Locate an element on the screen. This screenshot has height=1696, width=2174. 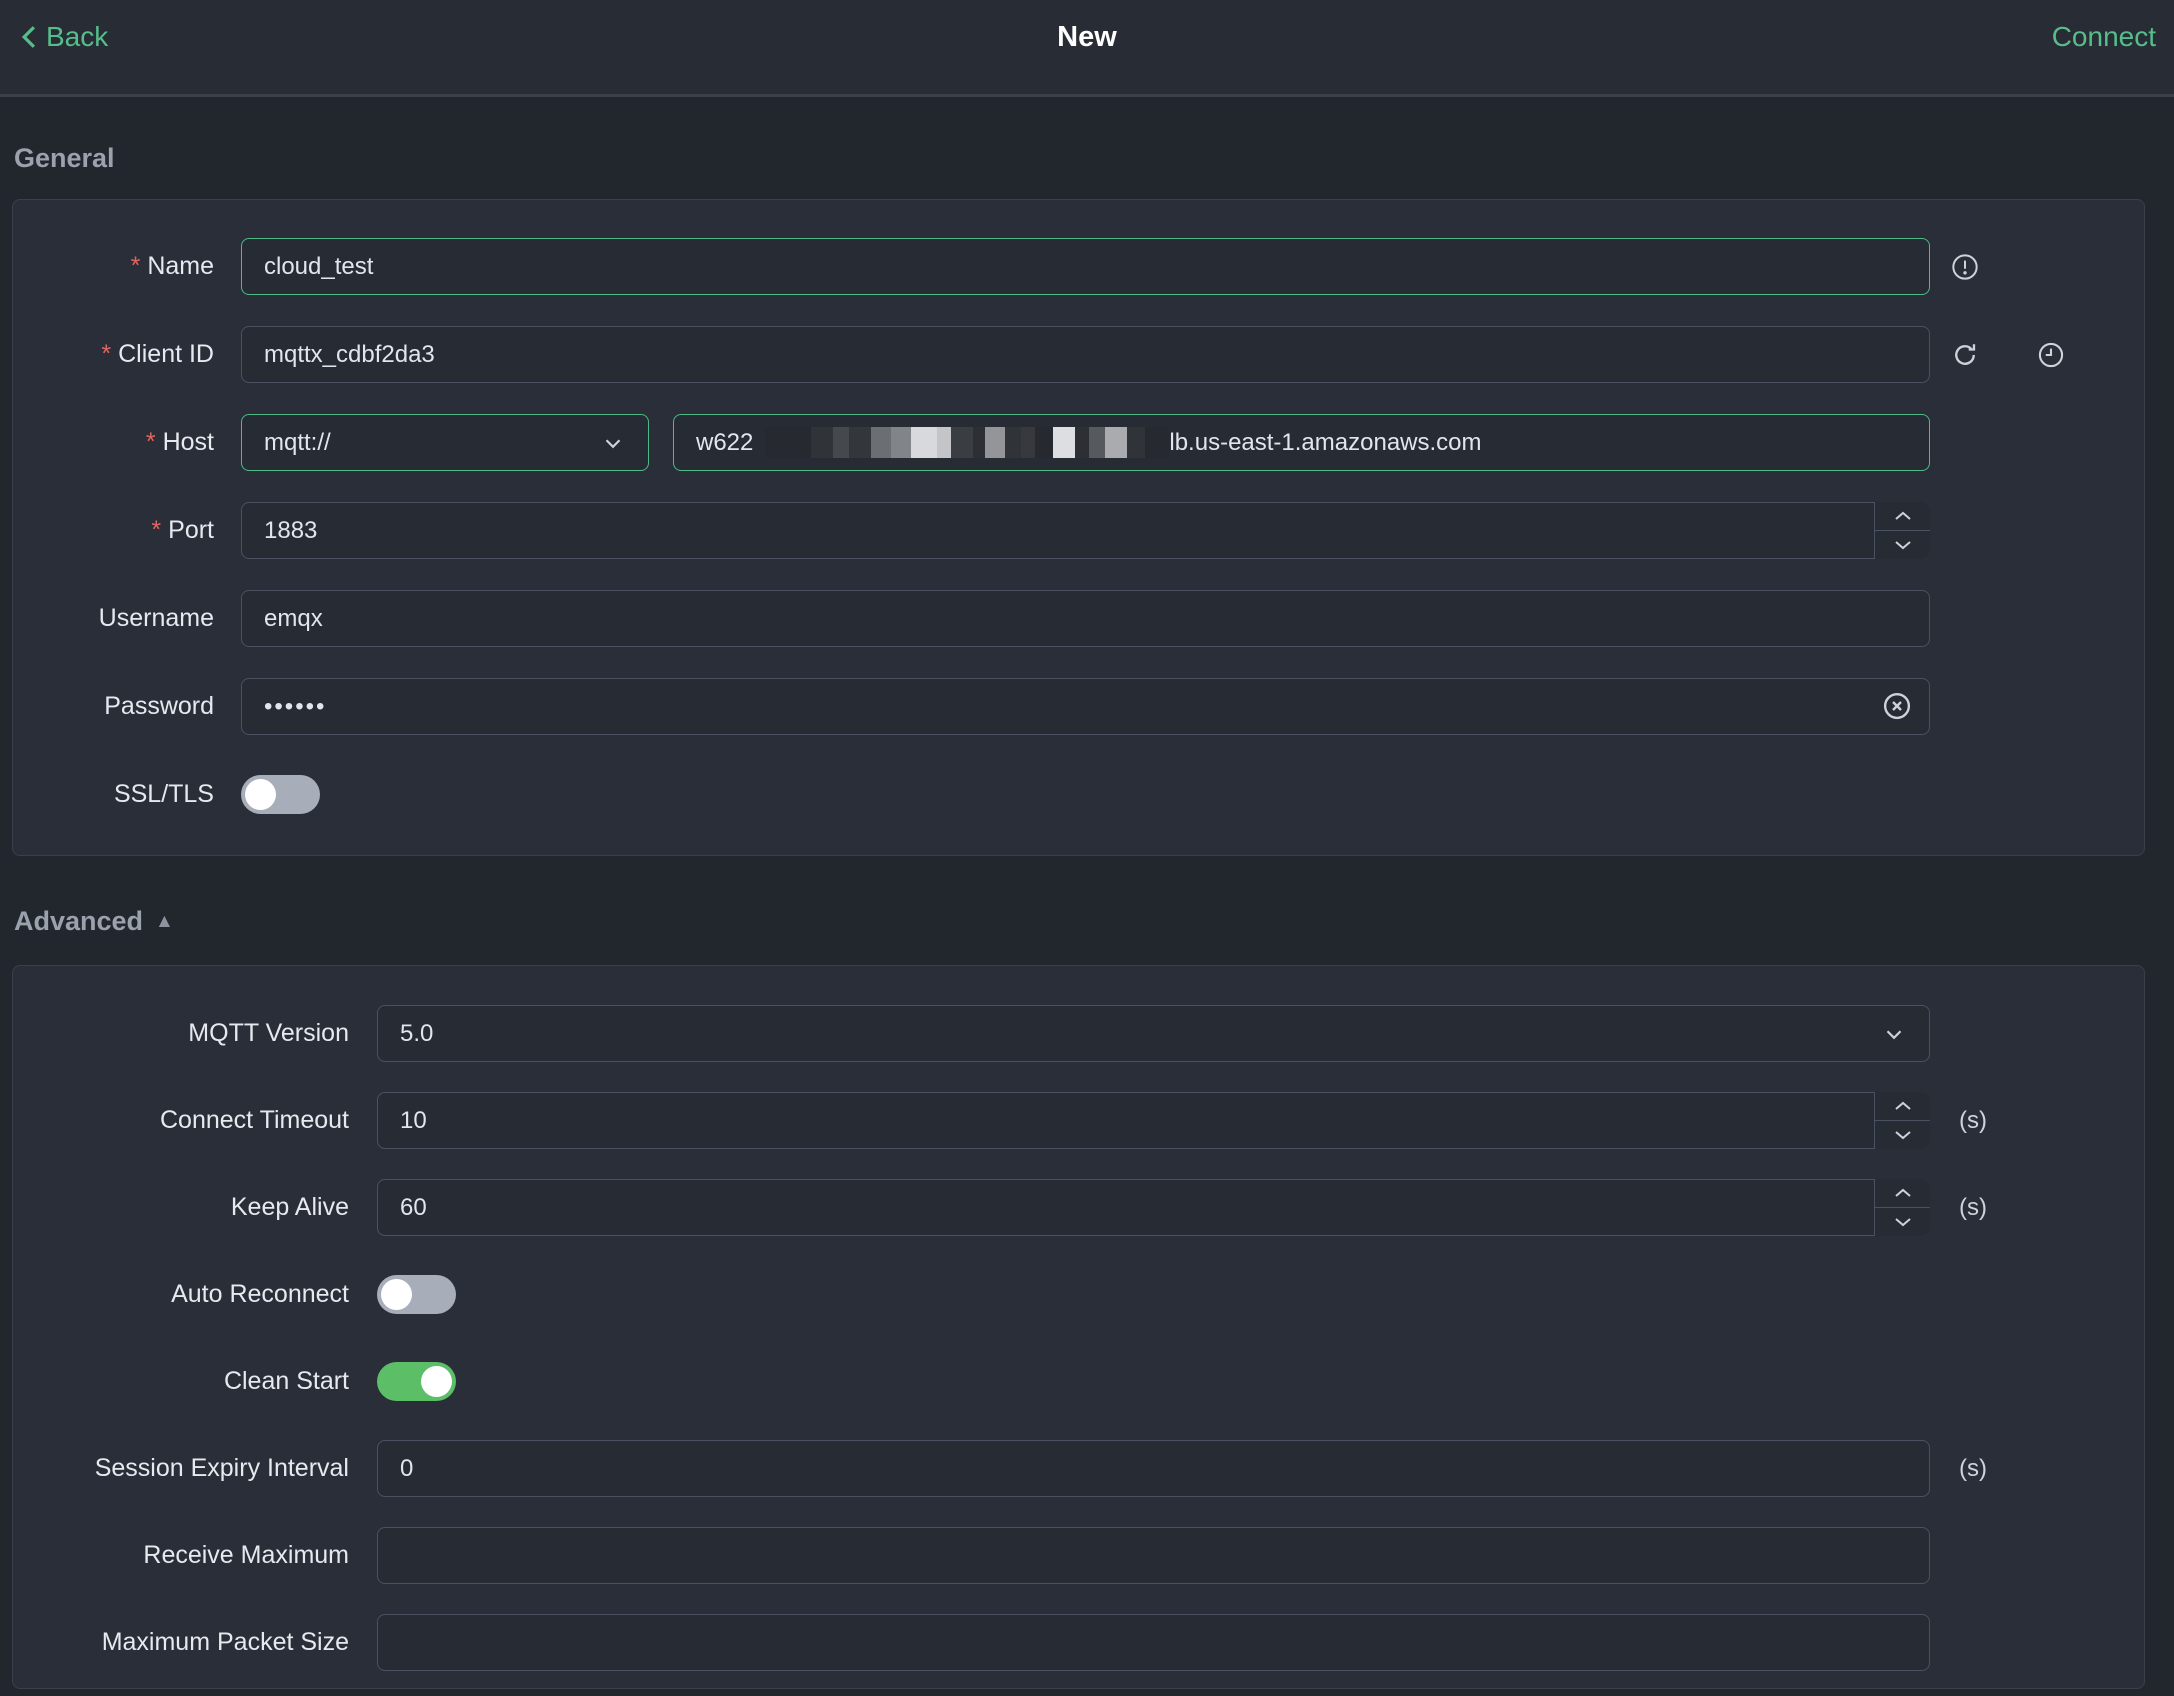
port-input is located at coordinates (1085, 530).